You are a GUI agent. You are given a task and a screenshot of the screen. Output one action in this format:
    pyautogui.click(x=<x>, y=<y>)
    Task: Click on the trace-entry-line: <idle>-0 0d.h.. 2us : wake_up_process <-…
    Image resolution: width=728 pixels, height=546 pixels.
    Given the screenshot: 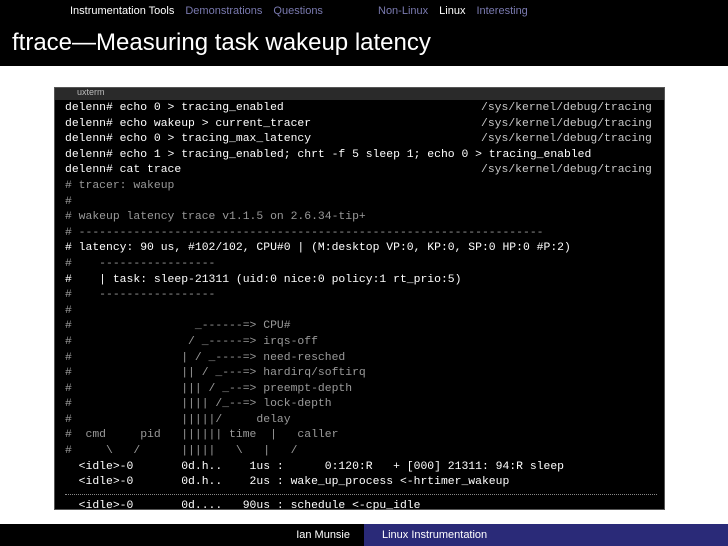 What is the action you would take?
    pyautogui.click(x=287, y=482)
    